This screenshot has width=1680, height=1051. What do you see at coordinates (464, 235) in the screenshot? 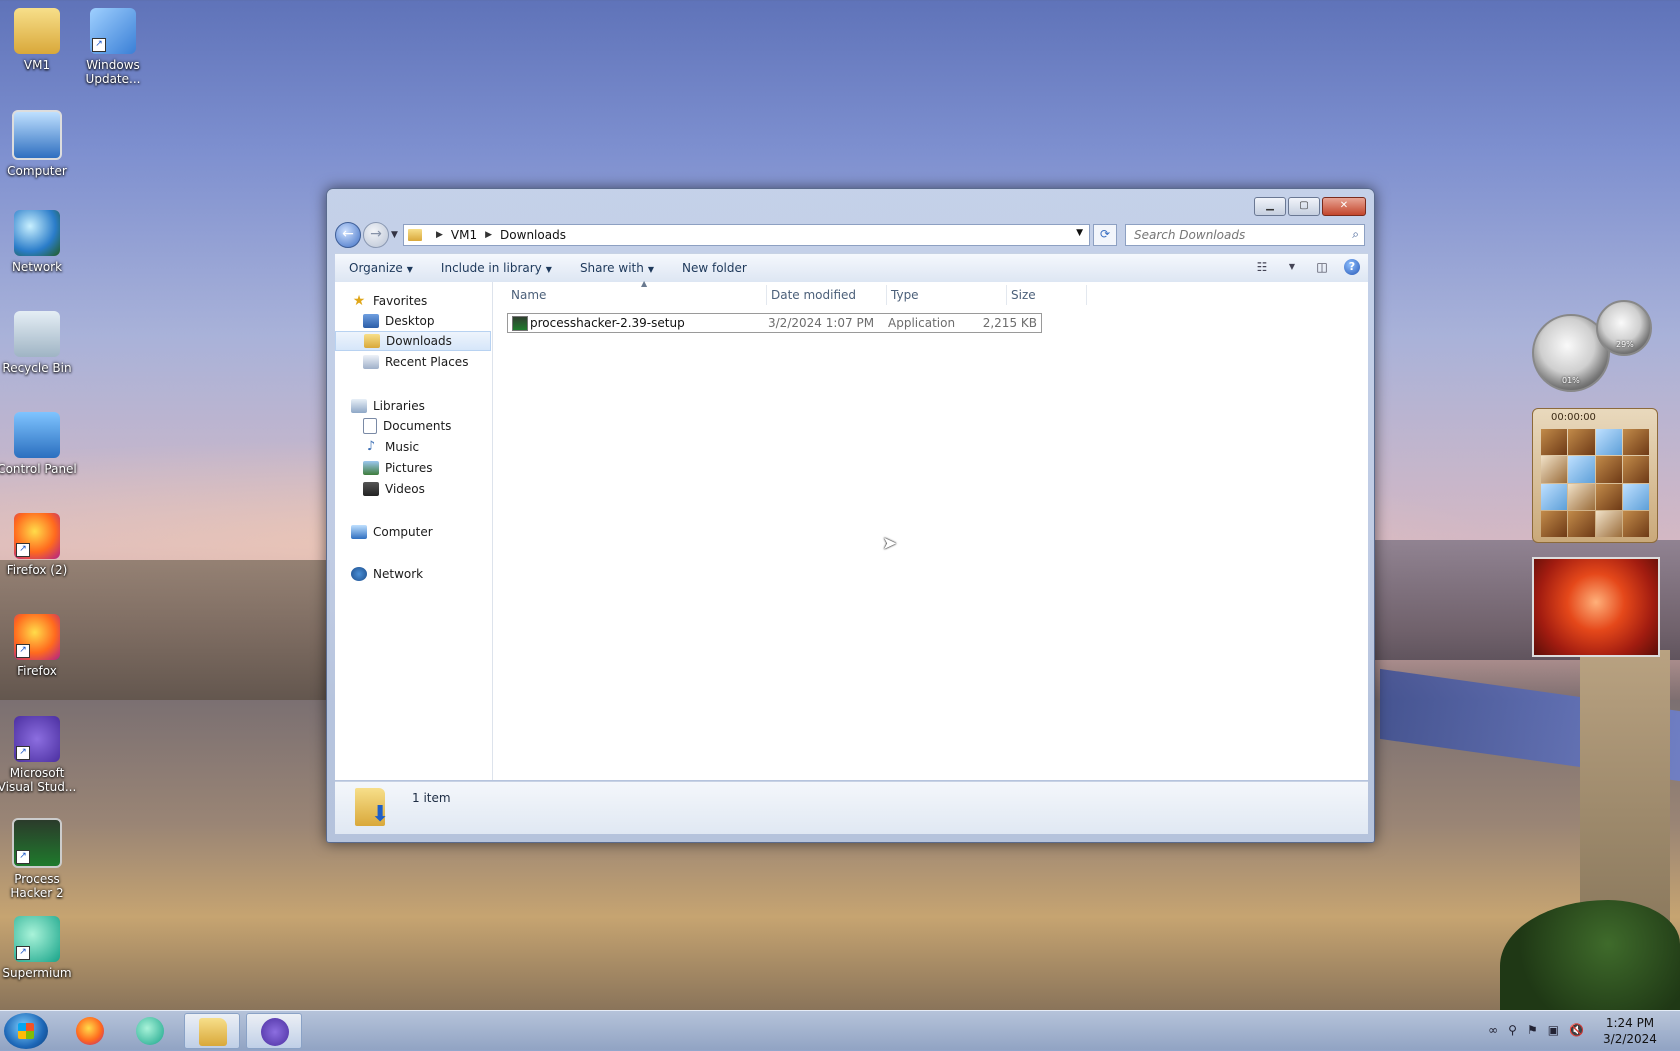
I see `breadcrumb-vm1: VM1` at bounding box center [464, 235].